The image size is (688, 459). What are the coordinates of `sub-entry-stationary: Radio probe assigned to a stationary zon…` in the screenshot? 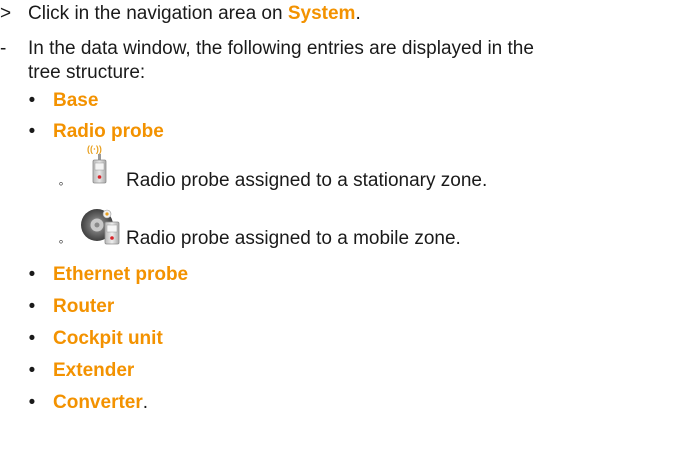 It's located at (307, 180).